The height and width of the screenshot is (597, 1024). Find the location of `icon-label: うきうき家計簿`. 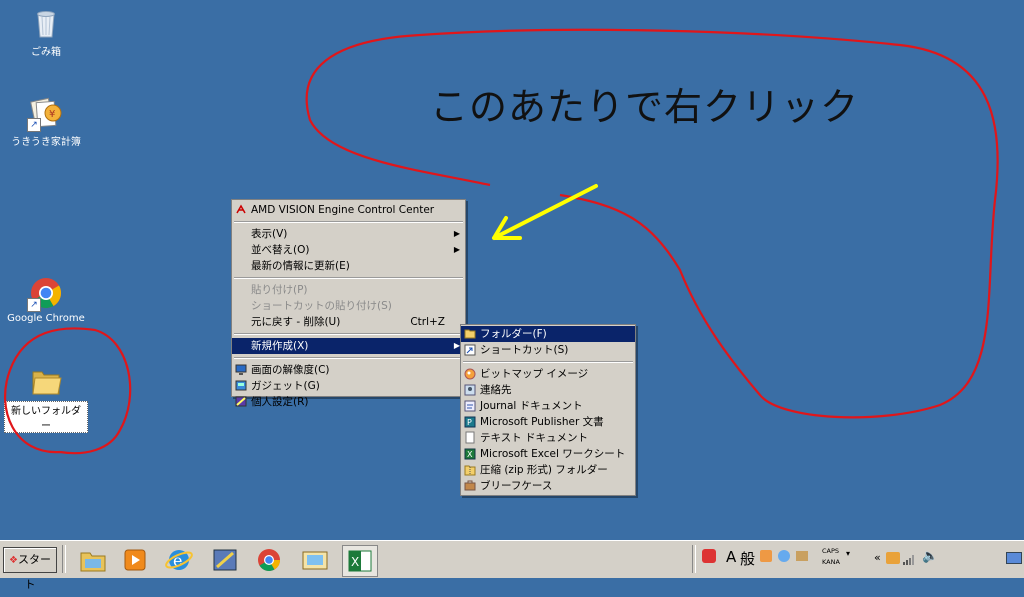

icon-label: うきうき家計簿 is located at coordinates (46, 142).